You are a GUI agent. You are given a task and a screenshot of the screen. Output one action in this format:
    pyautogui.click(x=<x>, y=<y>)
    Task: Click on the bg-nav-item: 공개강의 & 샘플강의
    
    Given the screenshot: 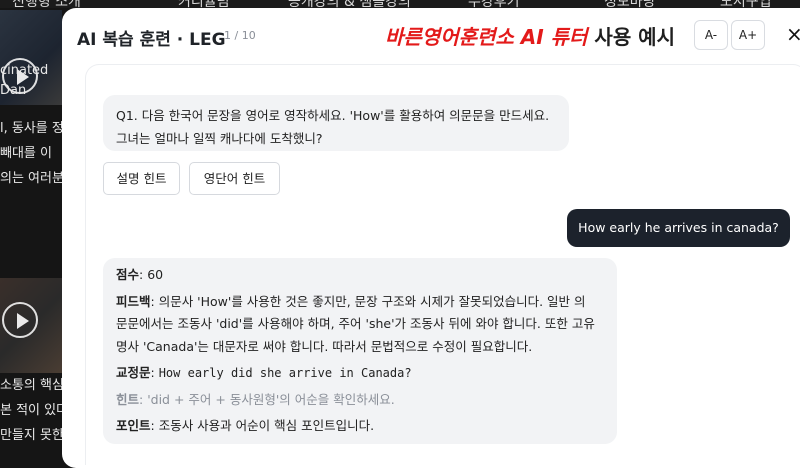 What is the action you would take?
    pyautogui.click(x=349, y=4)
    